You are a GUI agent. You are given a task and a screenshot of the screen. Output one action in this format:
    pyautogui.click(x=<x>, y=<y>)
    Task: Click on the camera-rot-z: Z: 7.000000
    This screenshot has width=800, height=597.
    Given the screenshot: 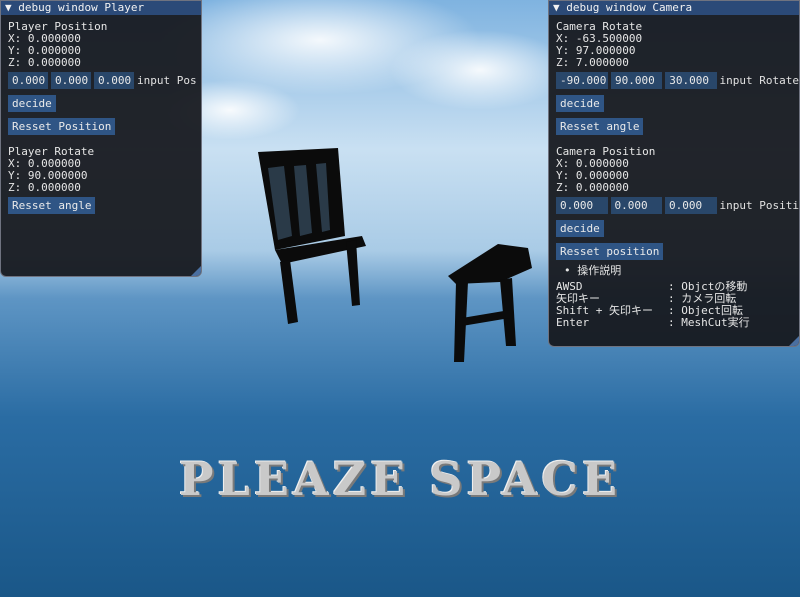 What is the action you would take?
    pyautogui.click(x=592, y=62)
    